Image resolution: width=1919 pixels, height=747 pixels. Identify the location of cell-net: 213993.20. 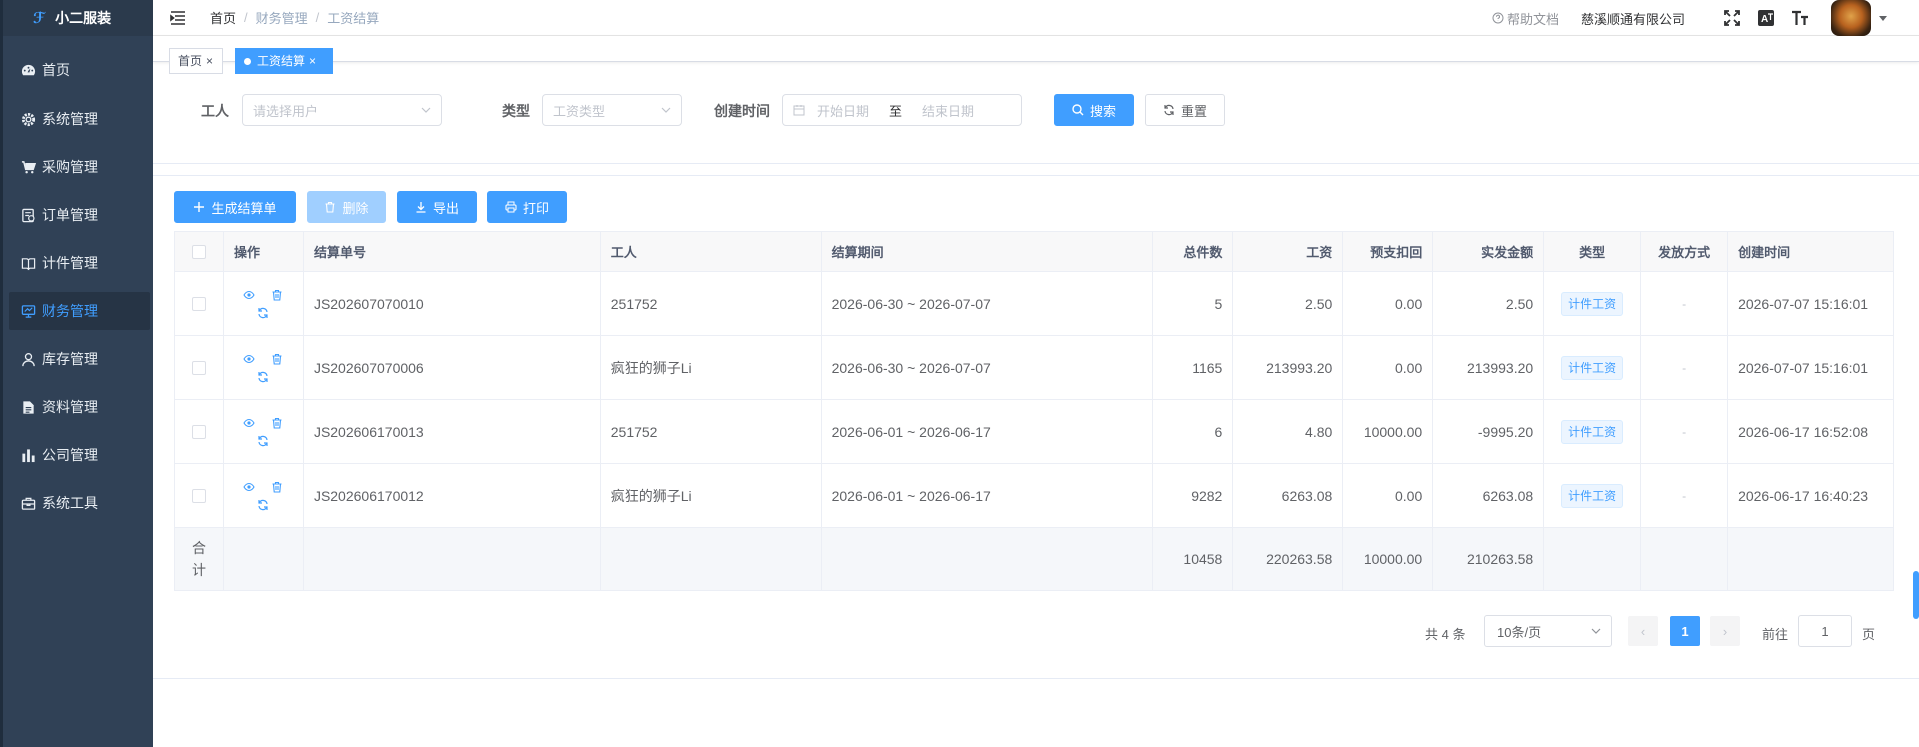
(1489, 367).